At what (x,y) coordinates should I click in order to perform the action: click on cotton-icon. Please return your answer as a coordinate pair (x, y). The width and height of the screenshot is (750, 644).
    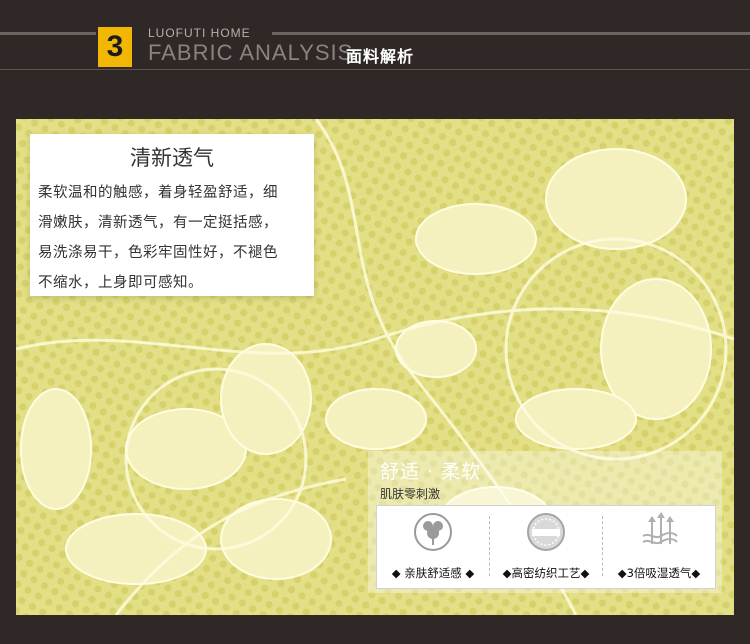
    Looking at the image, I should click on (433, 532).